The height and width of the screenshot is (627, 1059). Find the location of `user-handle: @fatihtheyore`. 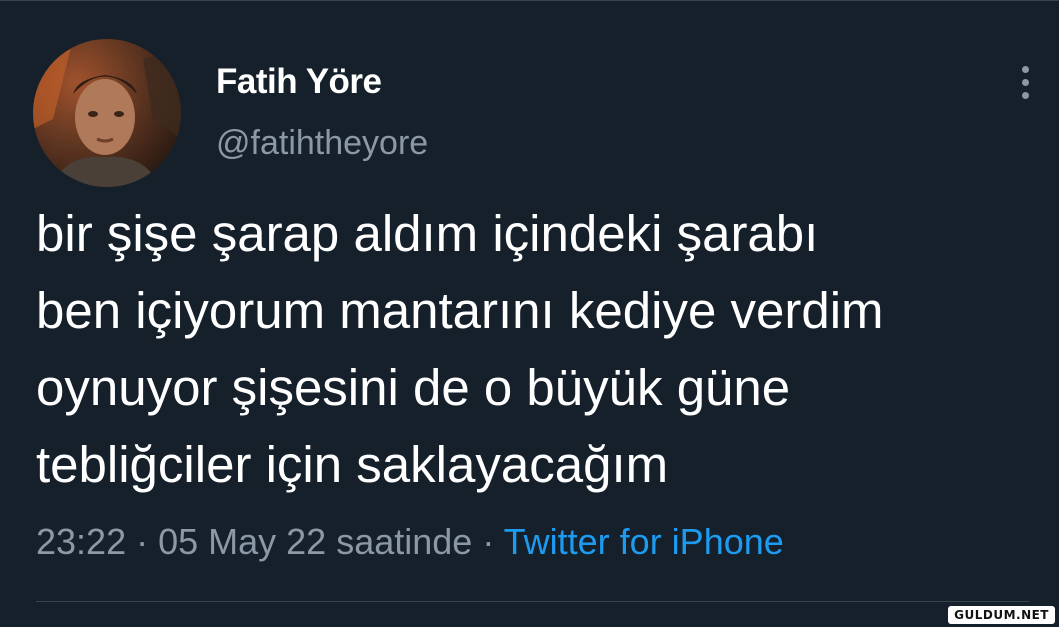

user-handle: @fatihtheyore is located at coordinates (322, 143).